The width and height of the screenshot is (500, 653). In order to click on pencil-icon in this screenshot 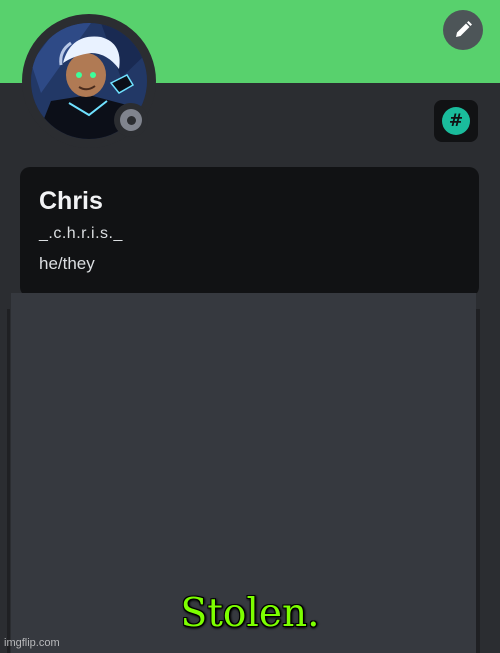, I will do `click(464, 29)`.